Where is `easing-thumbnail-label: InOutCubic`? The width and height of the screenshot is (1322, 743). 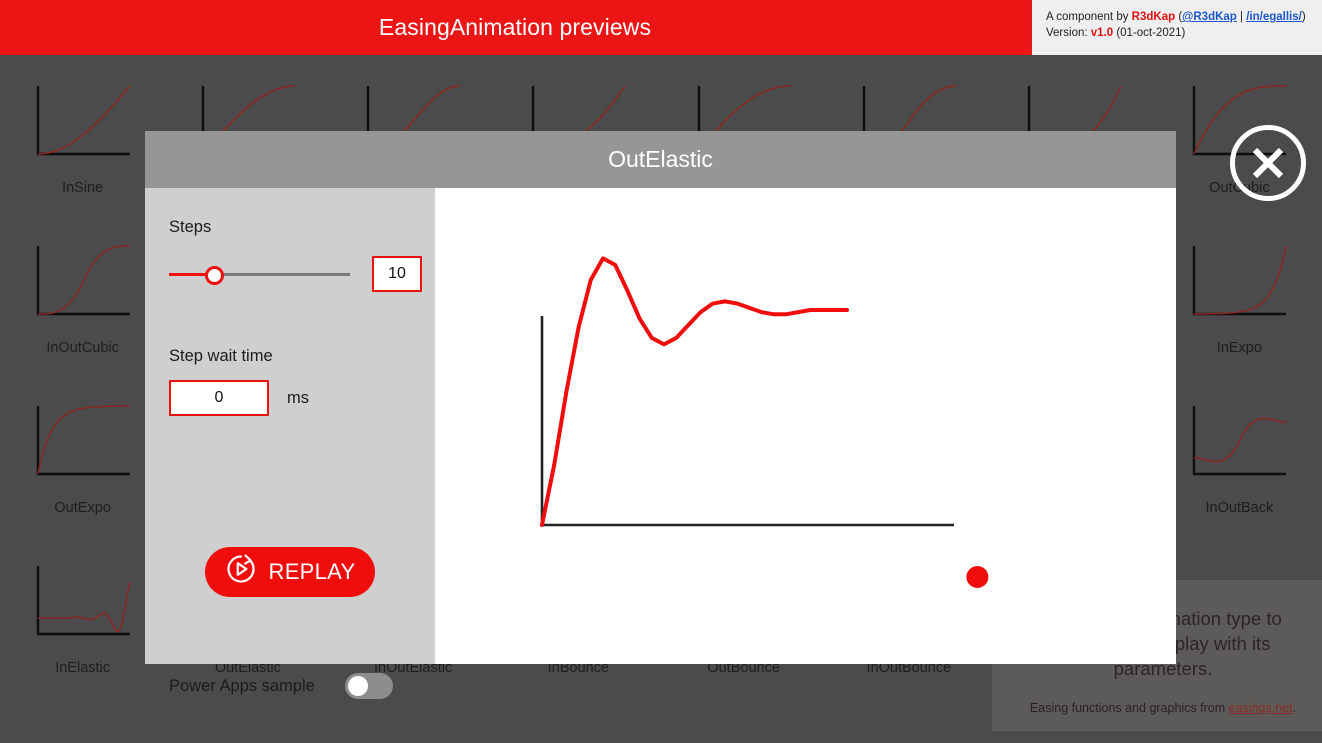 easing-thumbnail-label: InOutCubic is located at coordinates (82, 348).